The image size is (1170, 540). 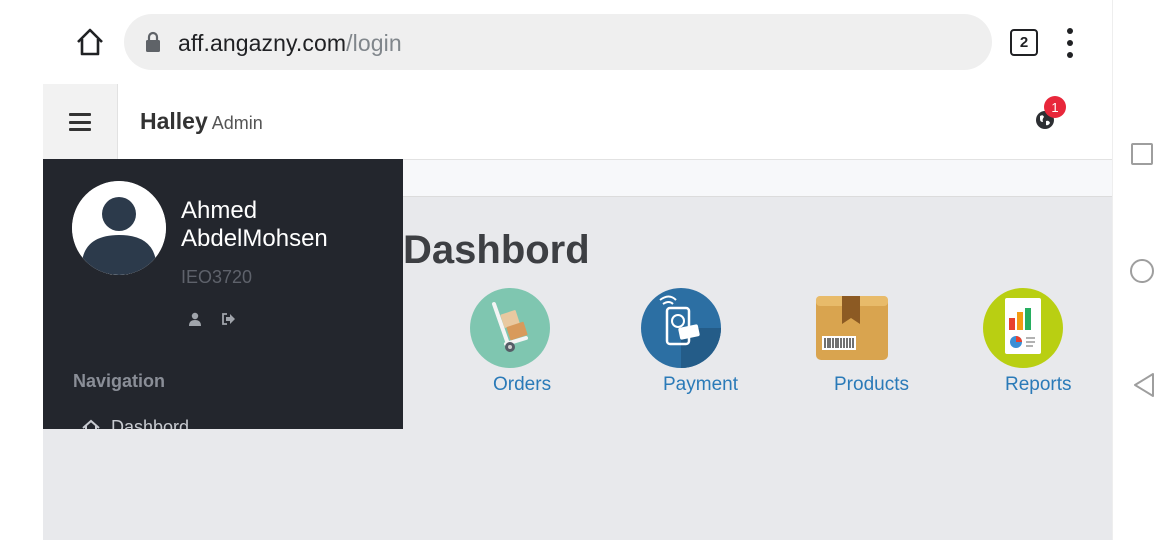 I want to click on android-nav-bar, so click(x=1141, y=270).